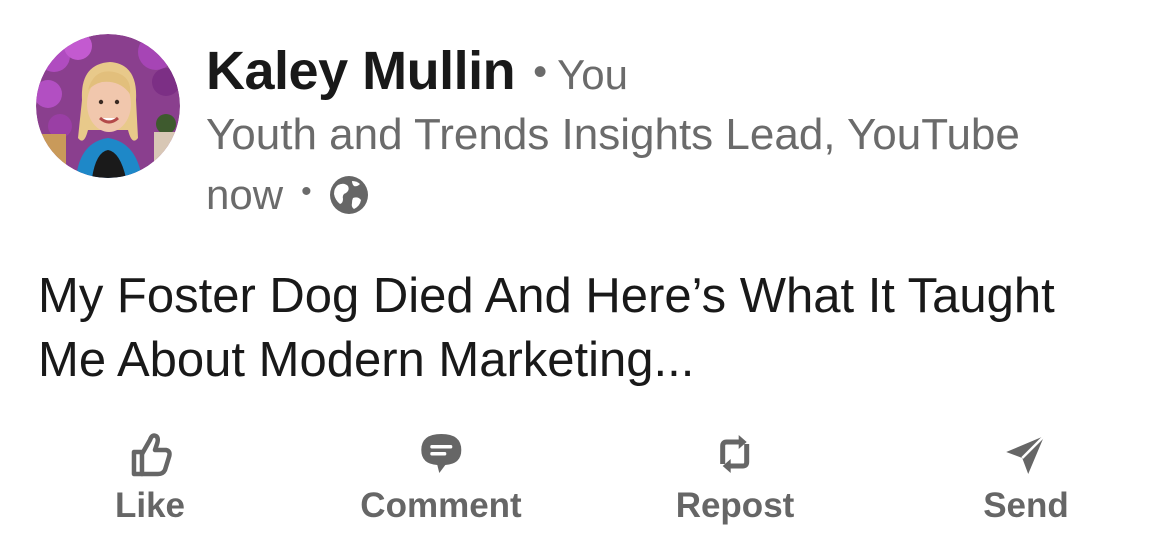 The height and width of the screenshot is (538, 1170). Describe the element at coordinates (441, 505) in the screenshot. I see `comment-label: Comment` at that location.